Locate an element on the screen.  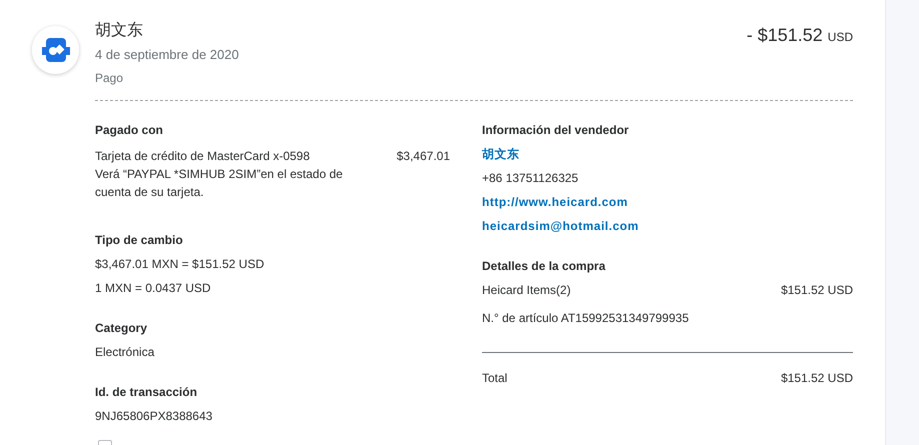
section-heading: Detalles de la compra is located at coordinates (544, 266).